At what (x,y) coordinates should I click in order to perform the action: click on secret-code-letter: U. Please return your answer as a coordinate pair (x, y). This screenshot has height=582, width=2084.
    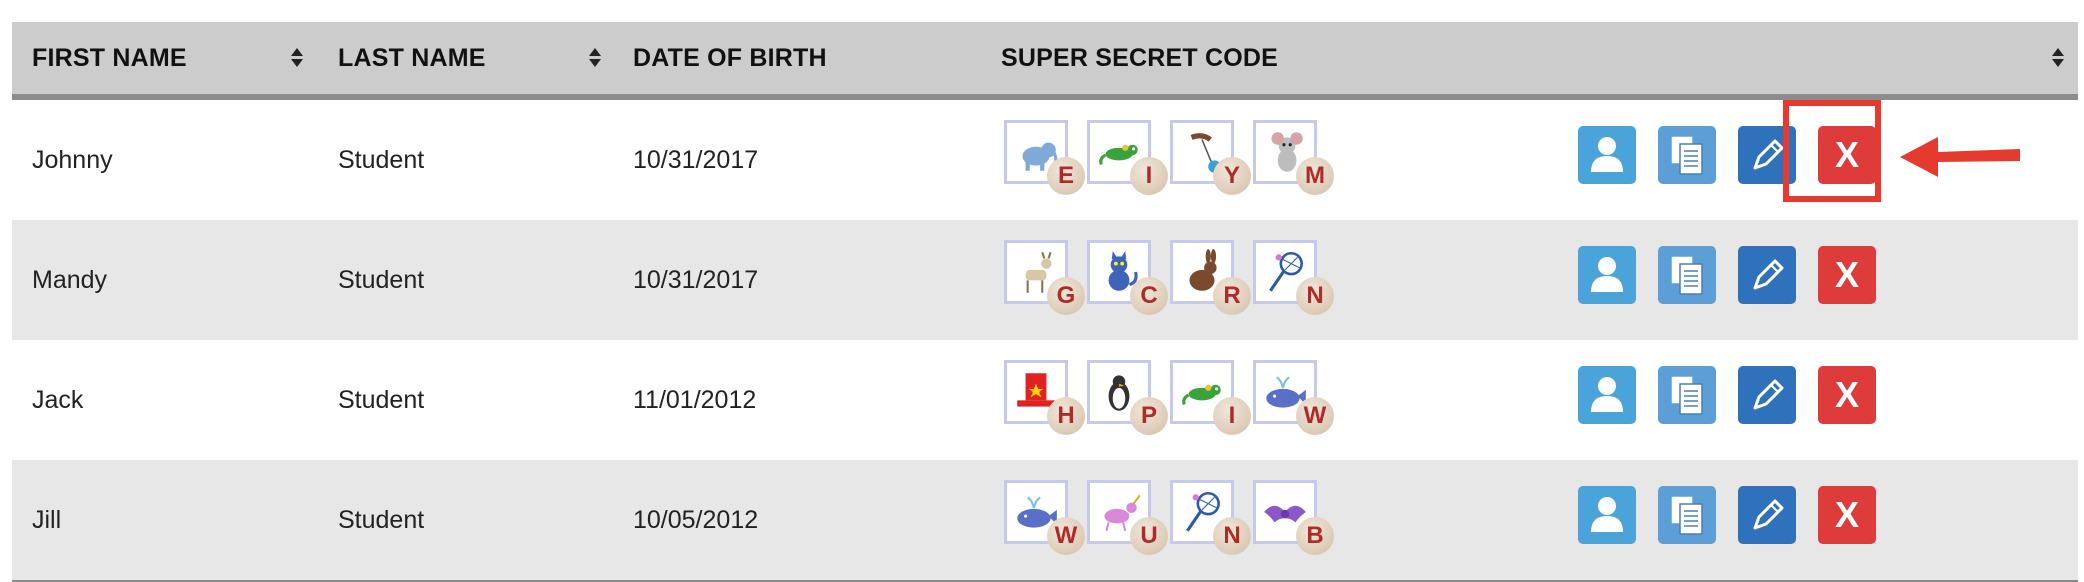
    Looking at the image, I should click on (1149, 536).